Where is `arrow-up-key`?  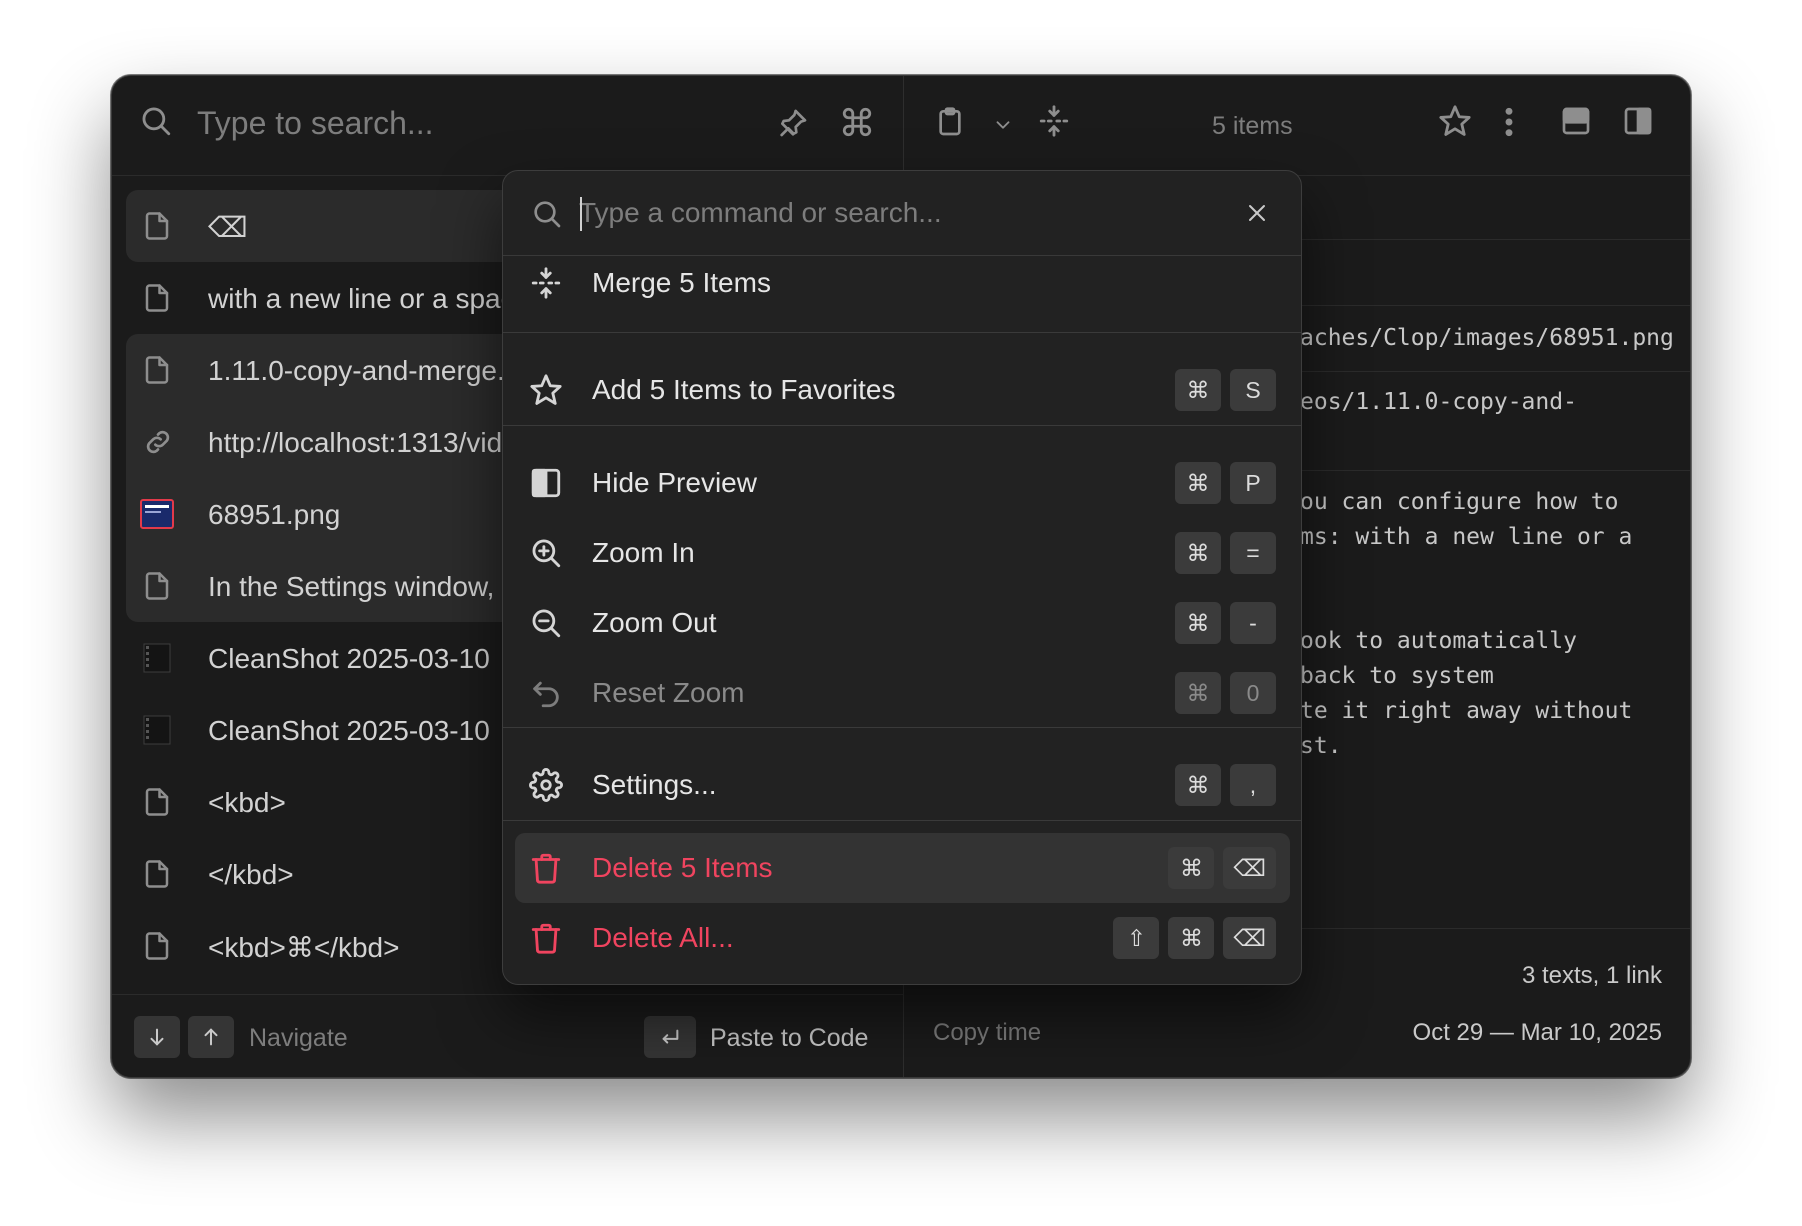 arrow-up-key is located at coordinates (211, 1037).